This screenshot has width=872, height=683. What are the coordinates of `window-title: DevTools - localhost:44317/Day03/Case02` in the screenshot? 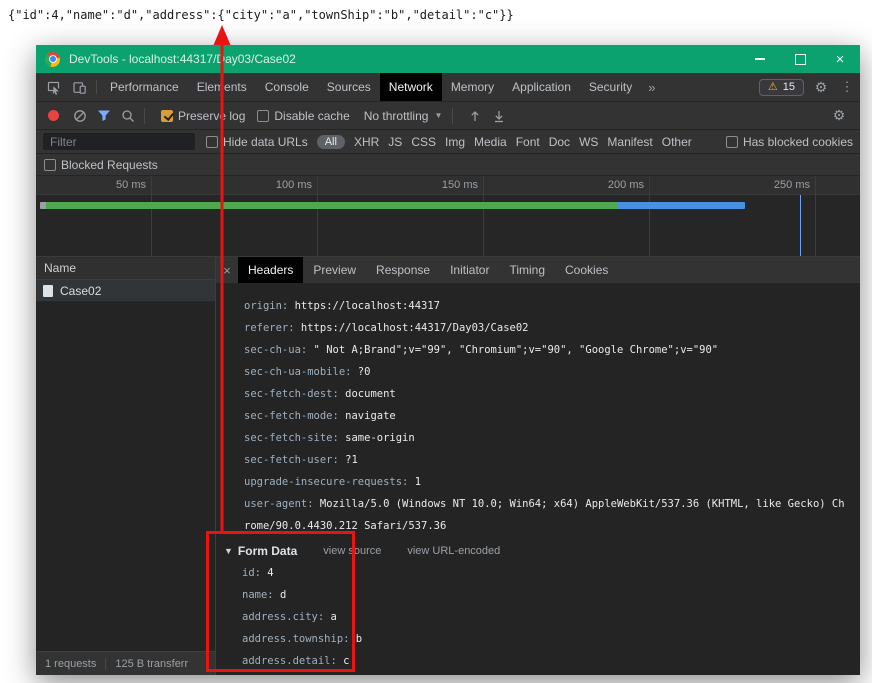 It's located at (182, 59).